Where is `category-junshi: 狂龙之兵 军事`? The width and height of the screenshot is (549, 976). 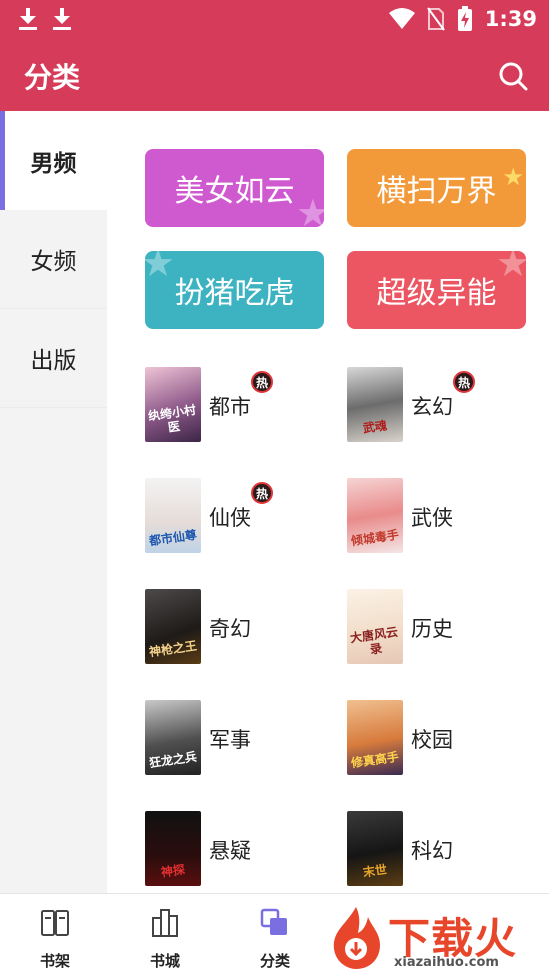
category-junshi: 狂龙之兵 军事 is located at coordinates (240, 737).